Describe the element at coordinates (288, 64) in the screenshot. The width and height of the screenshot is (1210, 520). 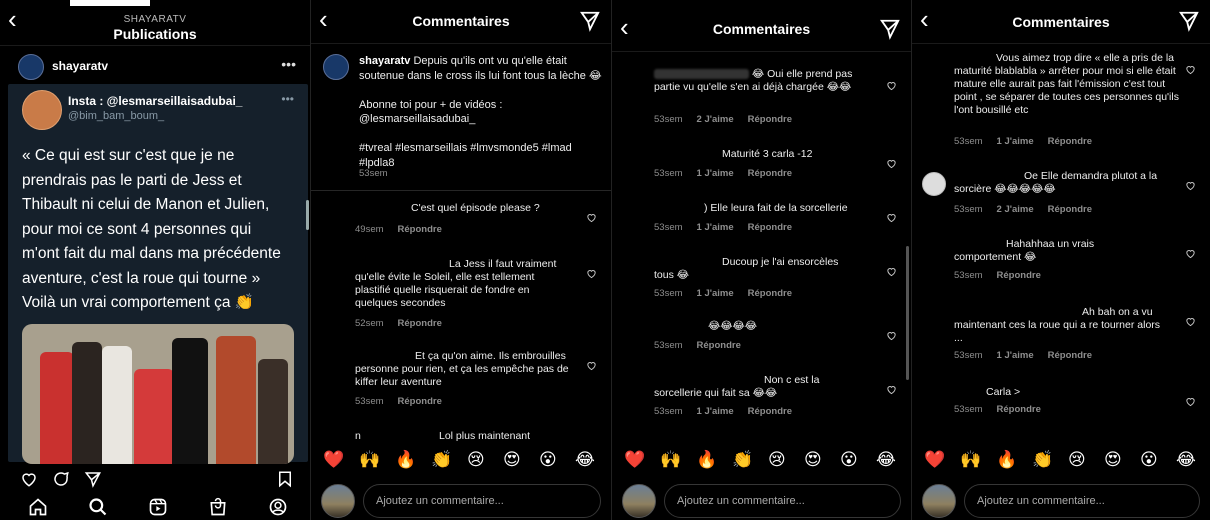
I see `more-options-icon: •••` at that location.